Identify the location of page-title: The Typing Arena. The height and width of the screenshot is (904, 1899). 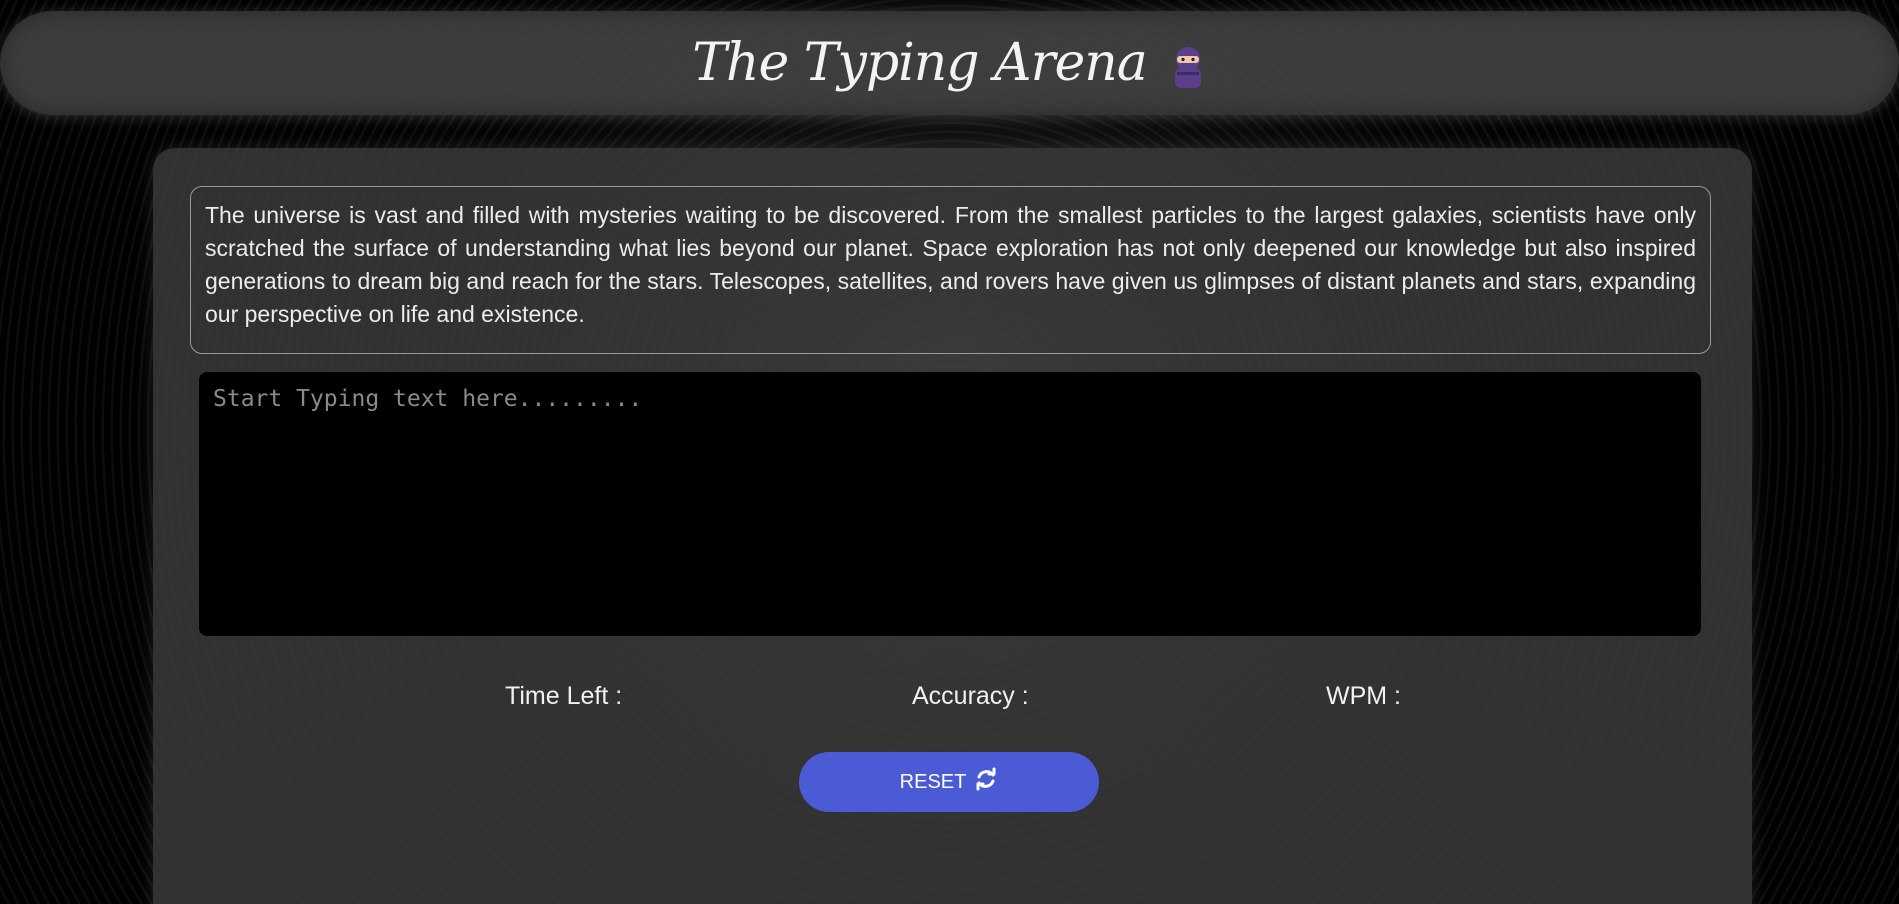
(949, 63).